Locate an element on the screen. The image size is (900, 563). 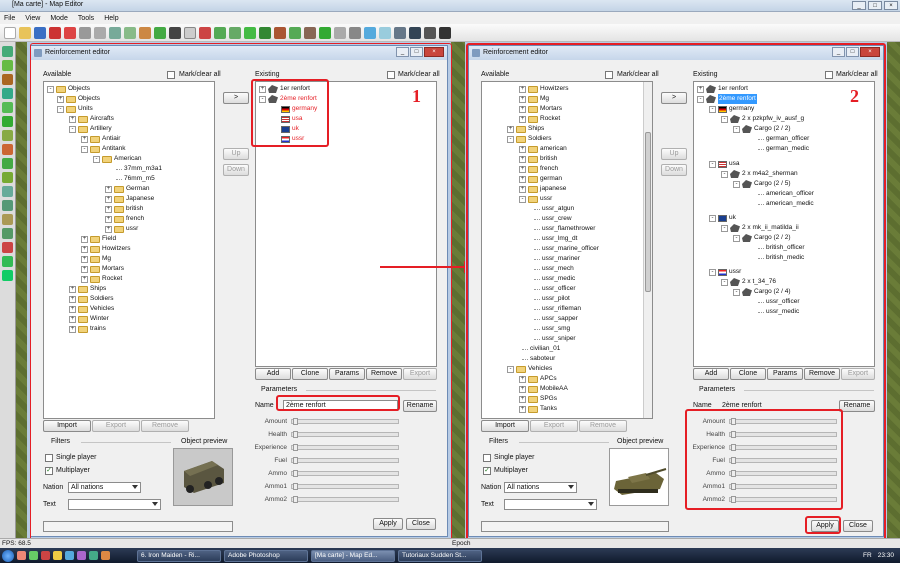
scrollbar is located at coordinates (647, 250).